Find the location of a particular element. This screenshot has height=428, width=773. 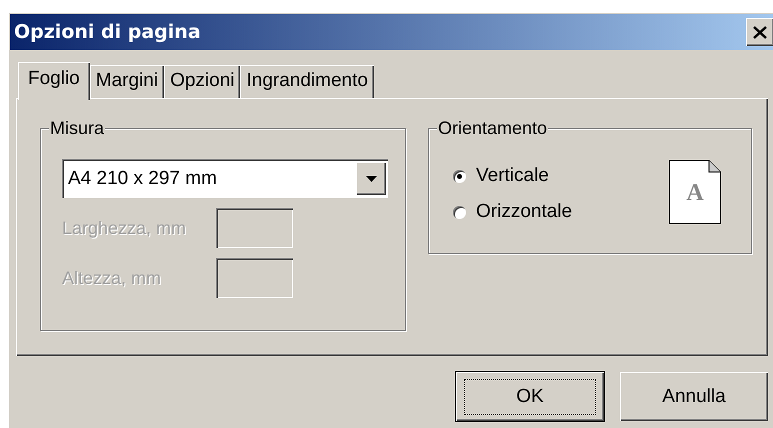

close-button is located at coordinates (759, 32).